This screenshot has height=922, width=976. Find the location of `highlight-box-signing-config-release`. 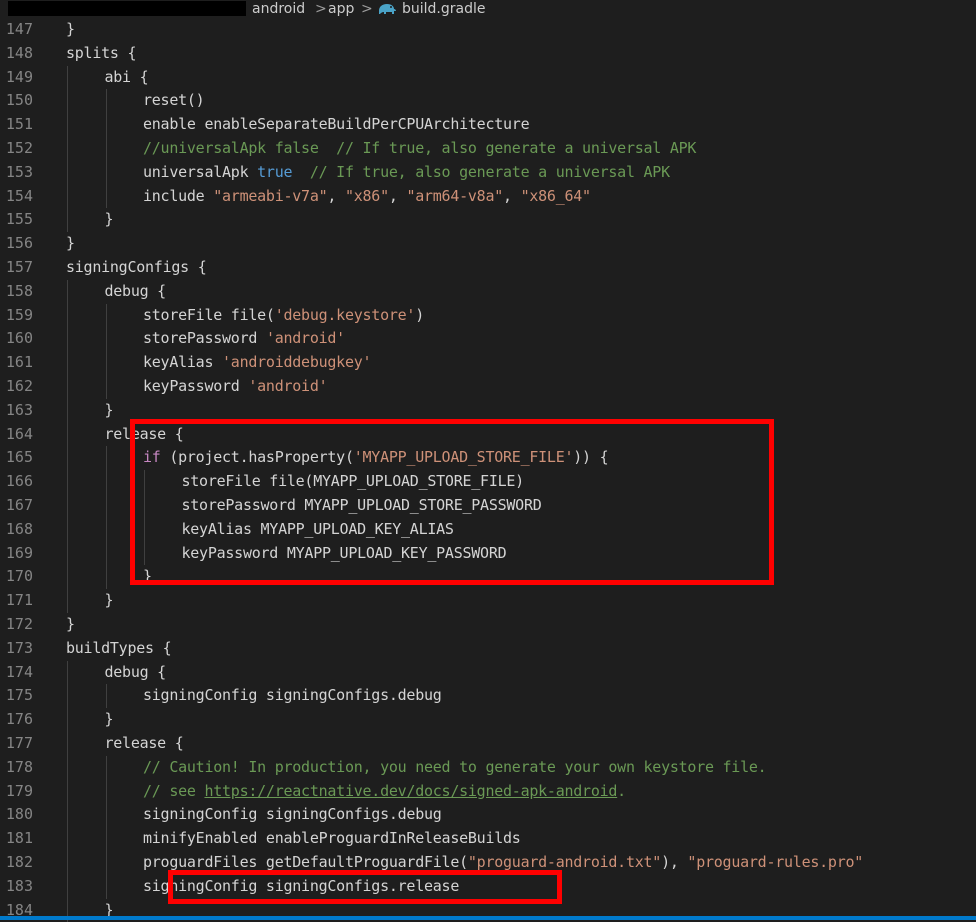

highlight-box-signing-config-release is located at coordinates (365, 887).